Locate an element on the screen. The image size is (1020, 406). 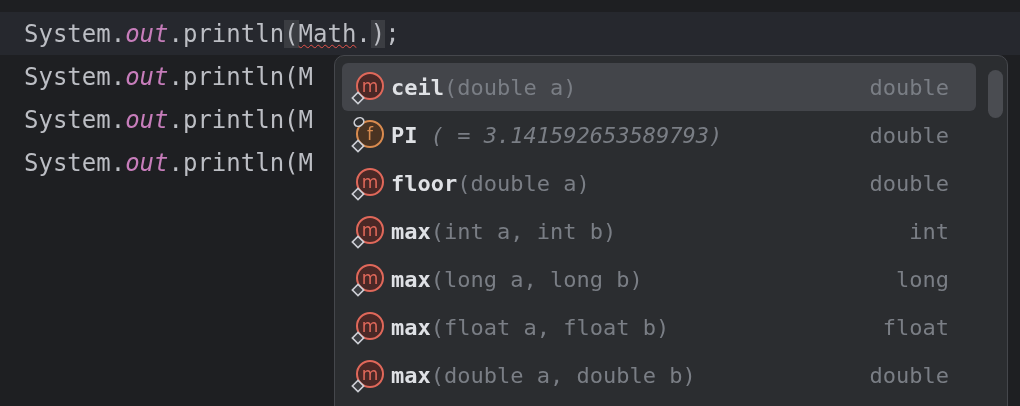
item-signature: (int a, int b) is located at coordinates (524, 231).